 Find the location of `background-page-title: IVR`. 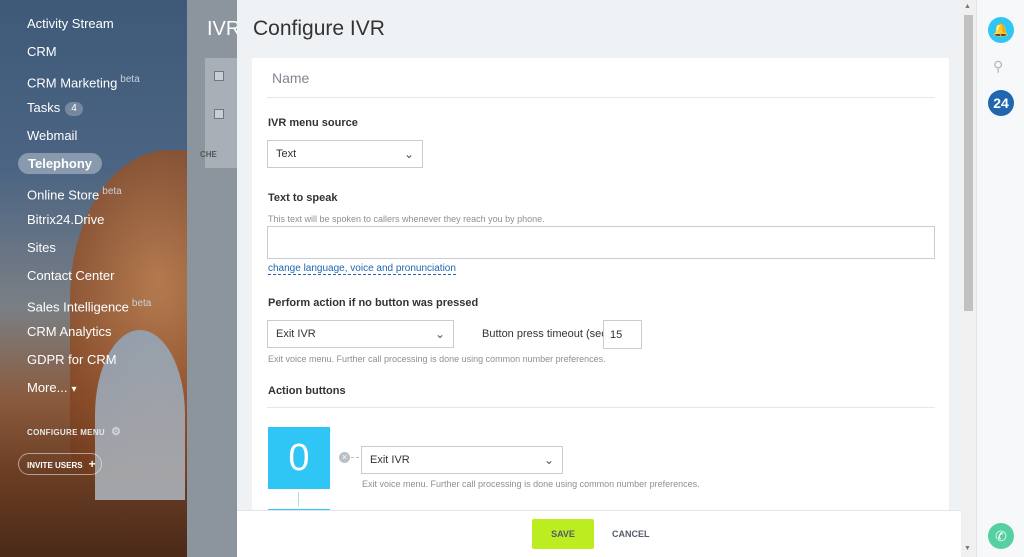

background-page-title: IVR is located at coordinates (224, 29).